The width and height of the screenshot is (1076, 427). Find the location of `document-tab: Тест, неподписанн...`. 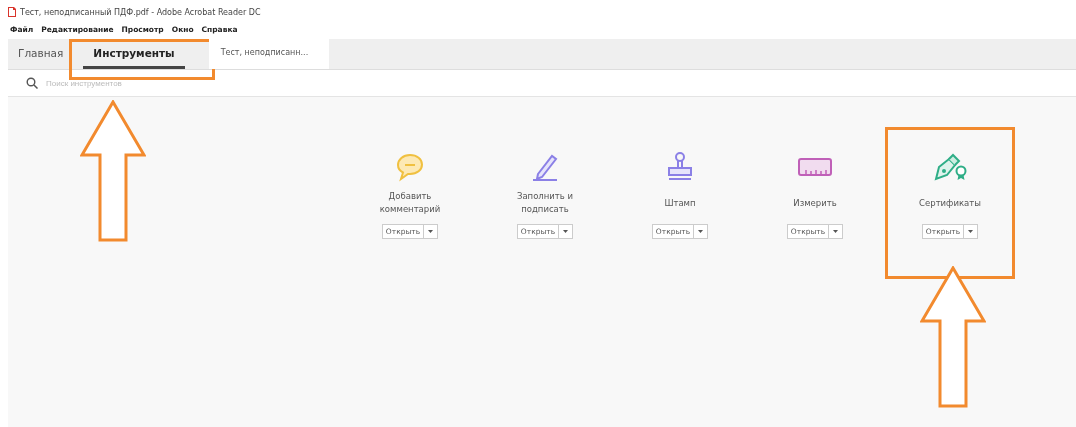

document-tab: Тест, неподписанн... is located at coordinates (268, 54).